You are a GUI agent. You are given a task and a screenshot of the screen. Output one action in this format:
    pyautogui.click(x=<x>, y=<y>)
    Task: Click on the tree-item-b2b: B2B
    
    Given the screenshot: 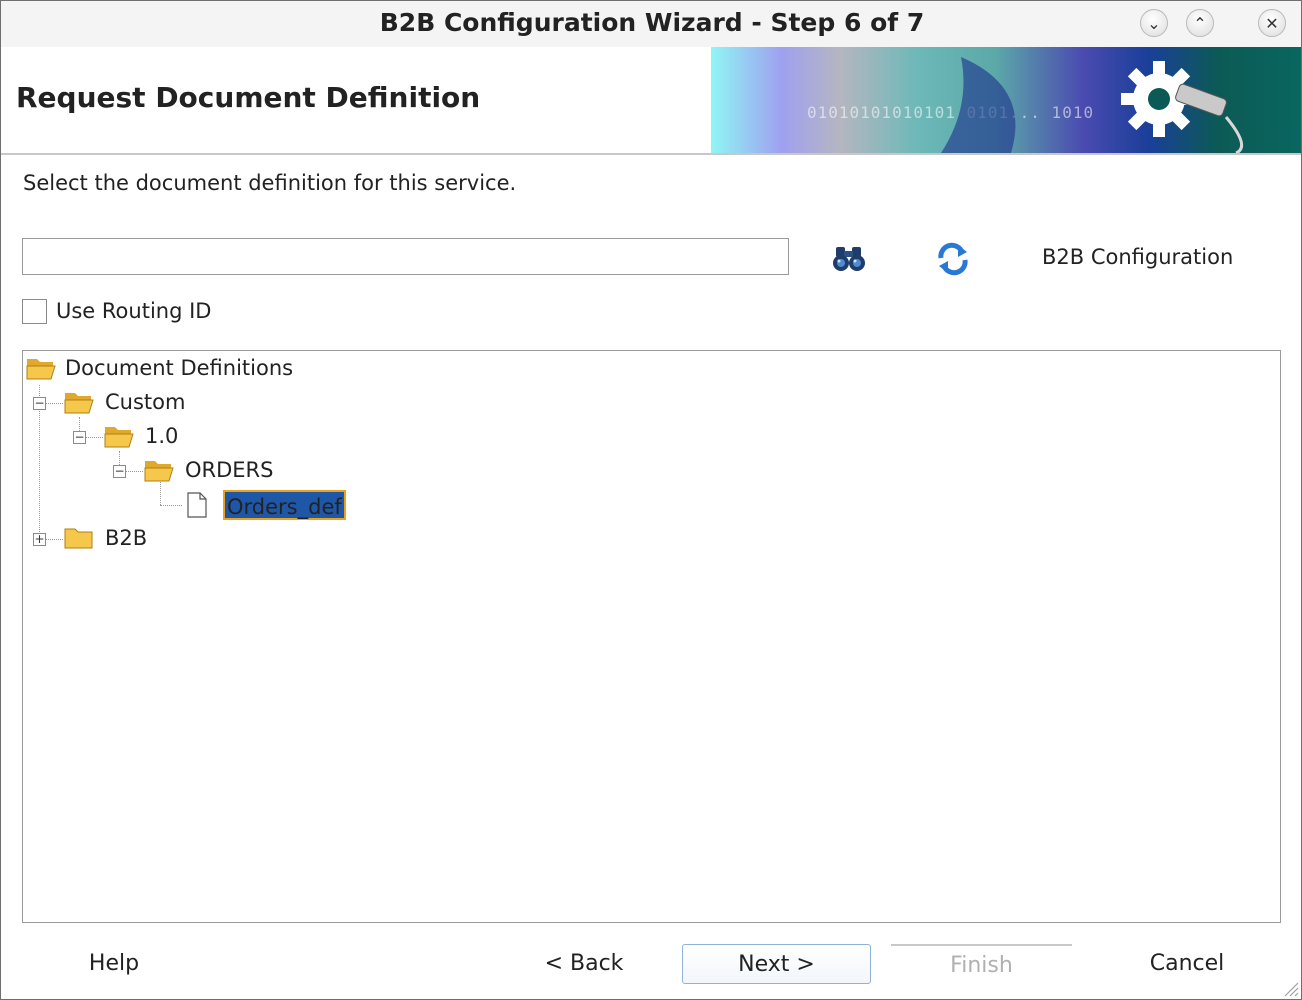 What is the action you would take?
    pyautogui.click(x=126, y=538)
    